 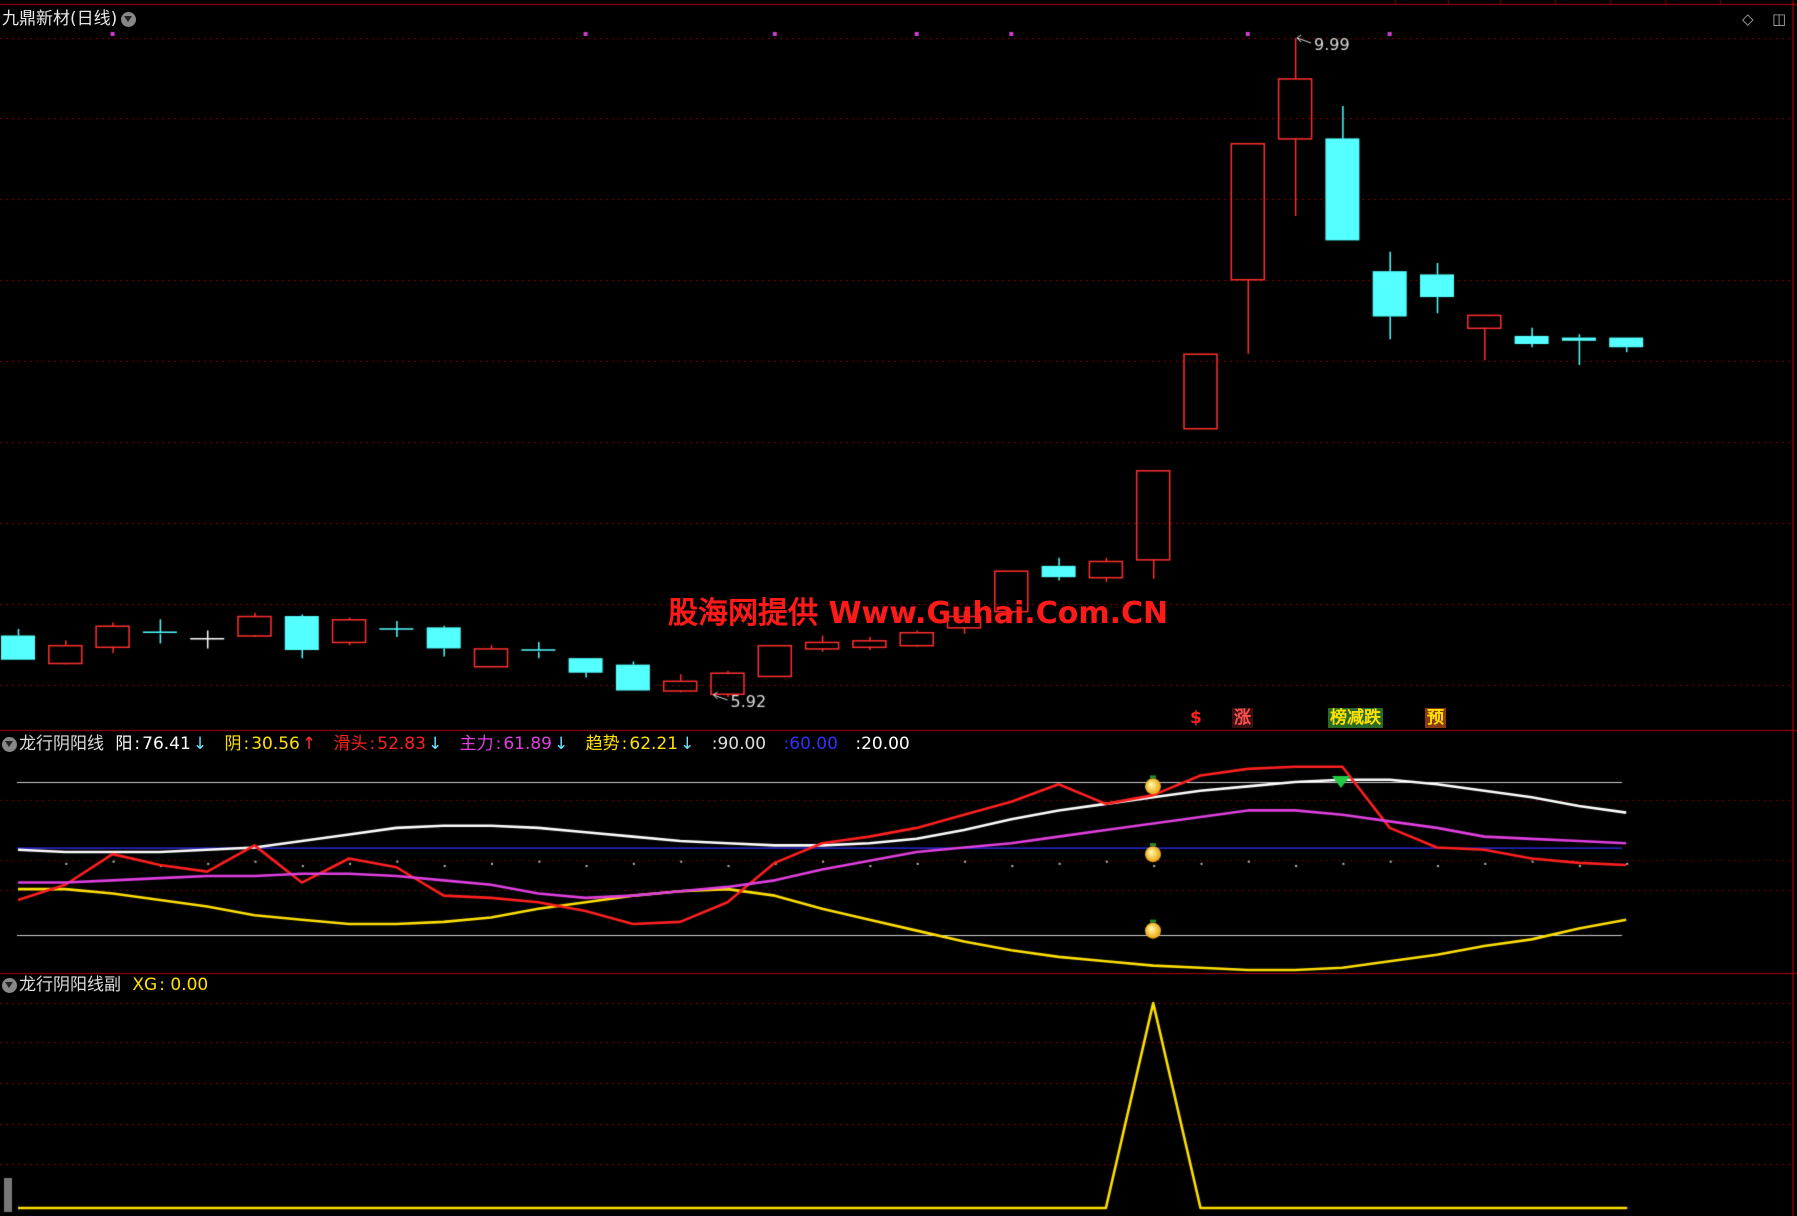 I want to click on yang-arrow: ↓, so click(x=200, y=744).